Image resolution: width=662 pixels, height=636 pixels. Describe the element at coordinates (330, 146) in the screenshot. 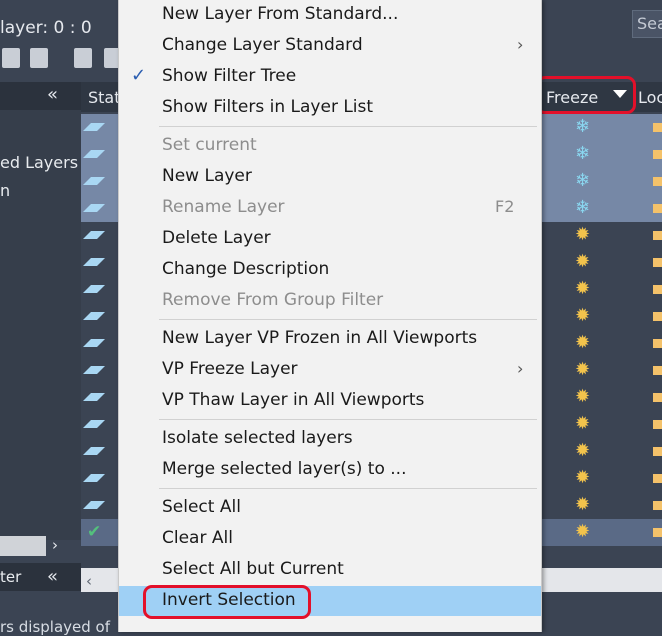

I see `menu-item-set-current: Set current` at that location.